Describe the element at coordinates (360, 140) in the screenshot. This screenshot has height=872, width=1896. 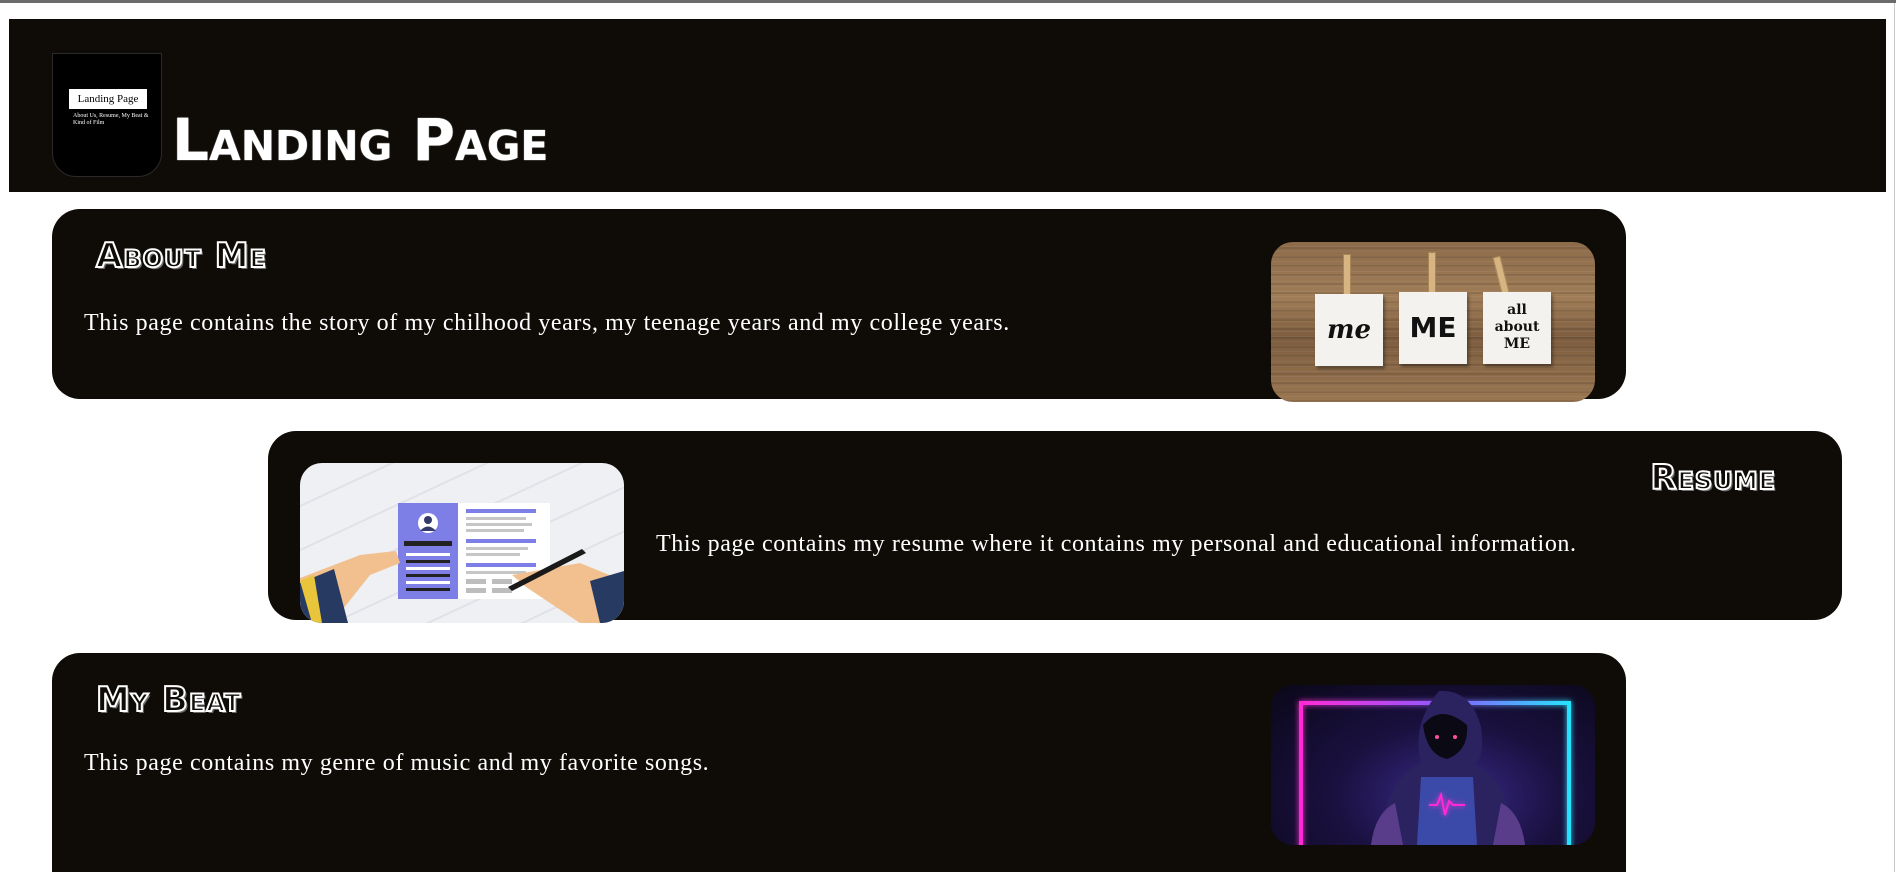
I see `page-title: Landing Page` at that location.